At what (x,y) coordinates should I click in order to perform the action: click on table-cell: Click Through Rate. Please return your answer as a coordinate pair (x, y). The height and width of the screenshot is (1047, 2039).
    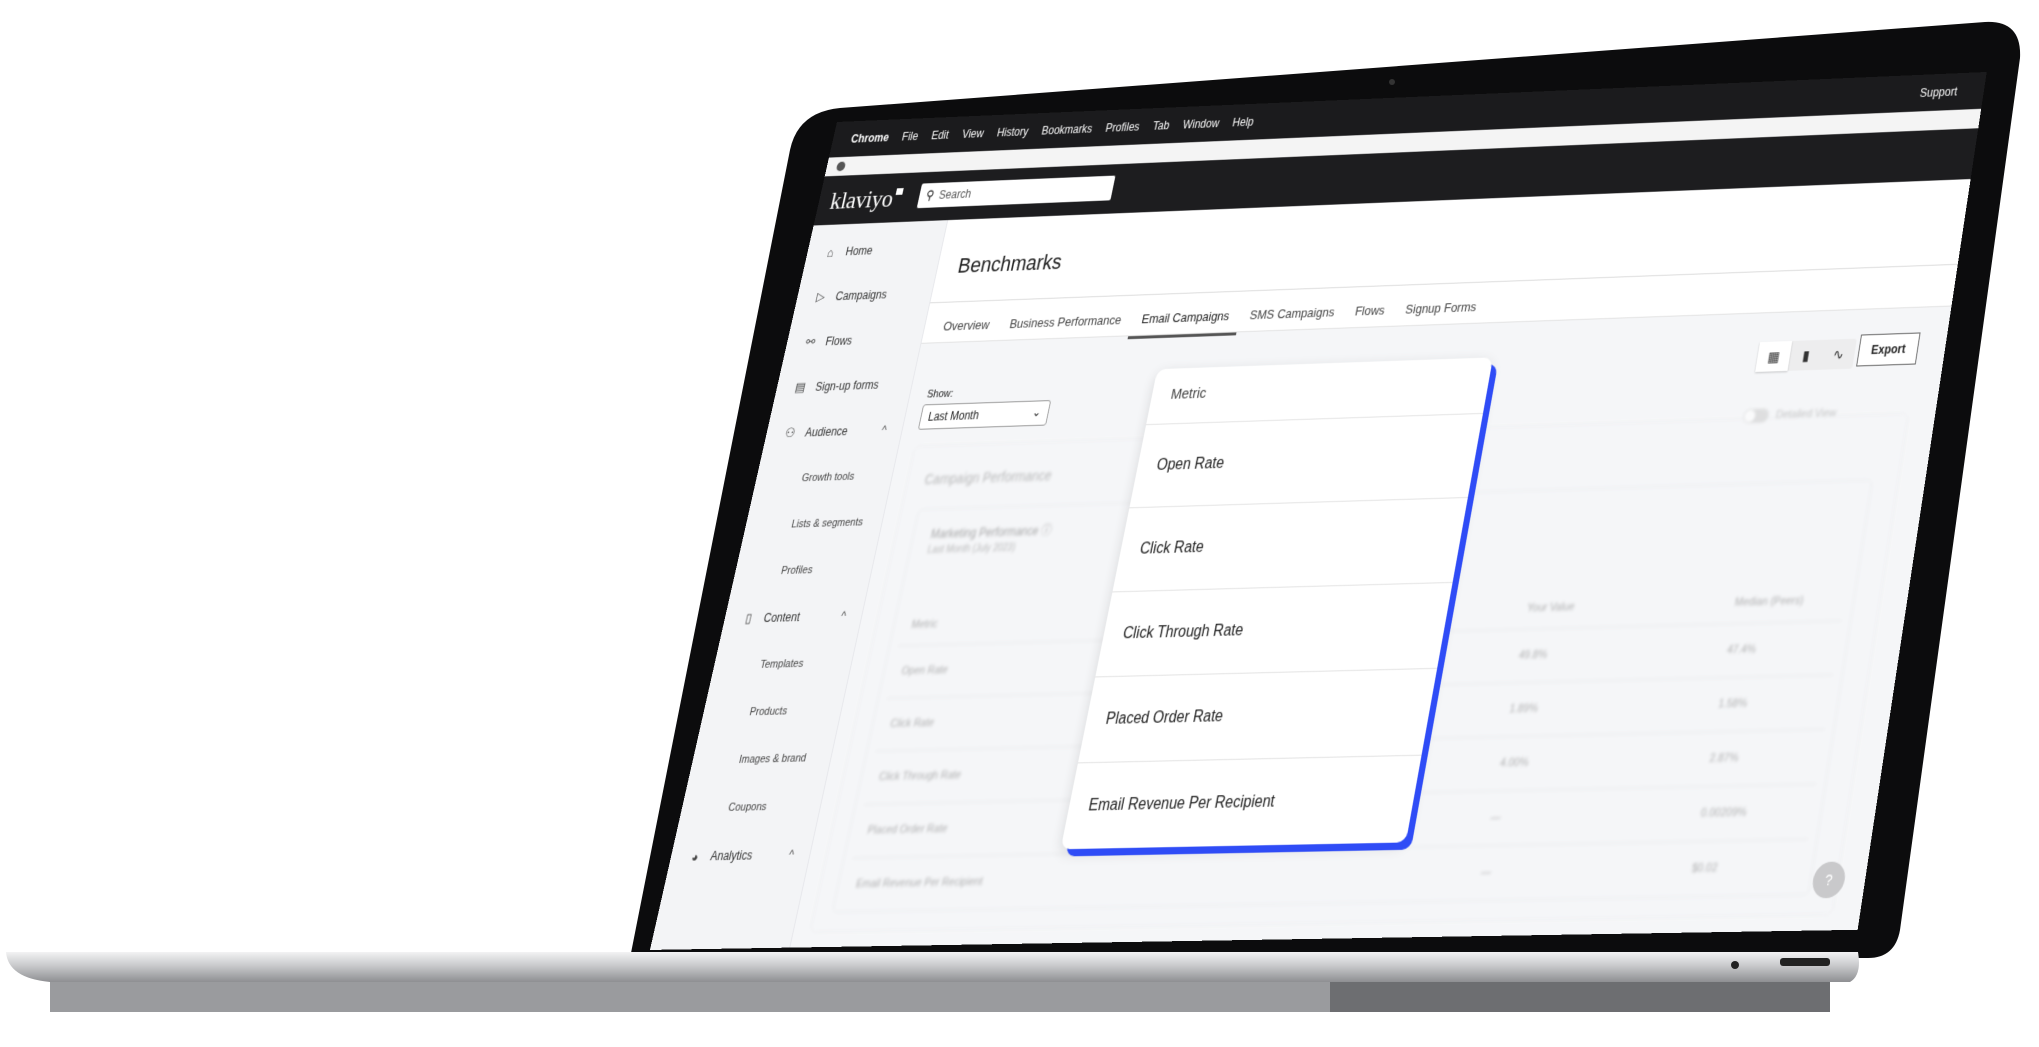
    Looking at the image, I should click on (920, 776).